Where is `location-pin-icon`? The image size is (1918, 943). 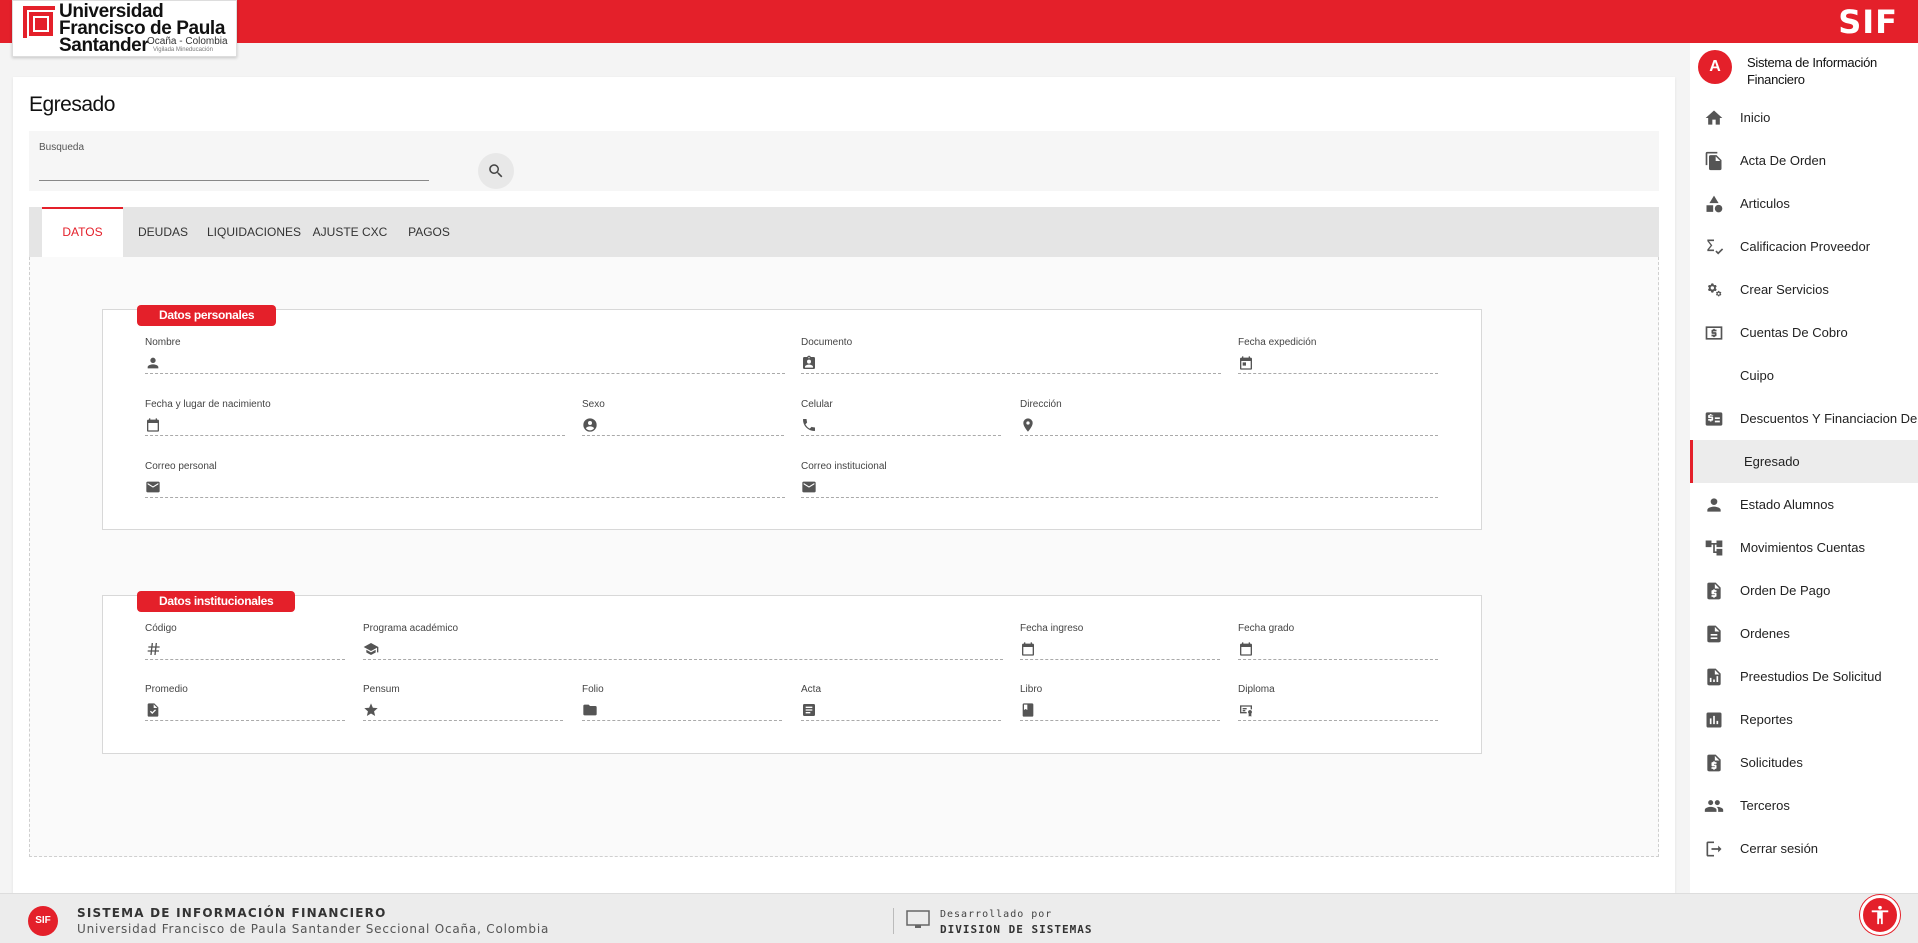
location-pin-icon is located at coordinates (1028, 425).